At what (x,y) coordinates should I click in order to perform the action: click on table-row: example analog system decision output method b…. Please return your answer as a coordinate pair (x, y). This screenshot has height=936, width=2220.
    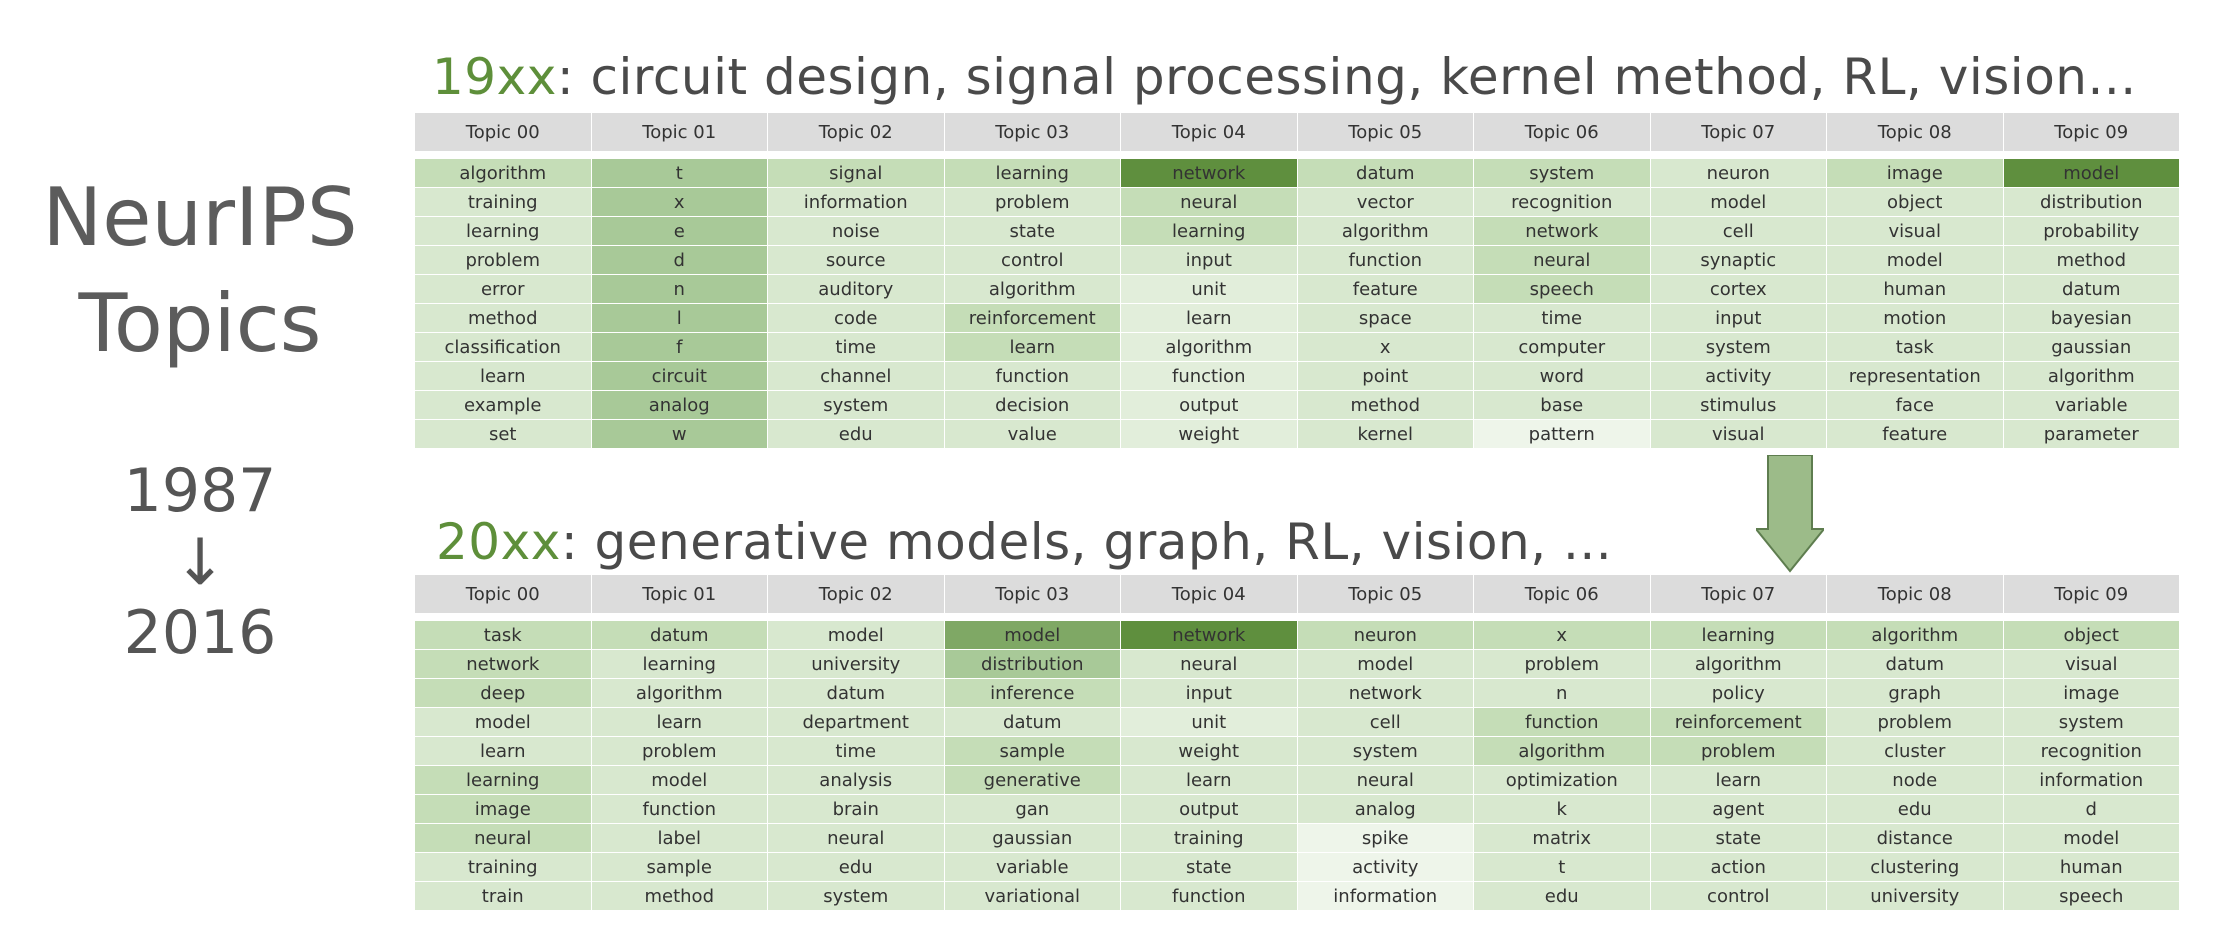
    Looking at the image, I should click on (1297, 405).